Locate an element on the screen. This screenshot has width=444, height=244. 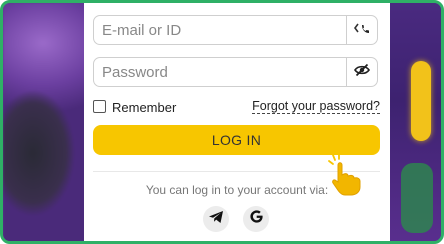
phone-icon is located at coordinates (362, 30).